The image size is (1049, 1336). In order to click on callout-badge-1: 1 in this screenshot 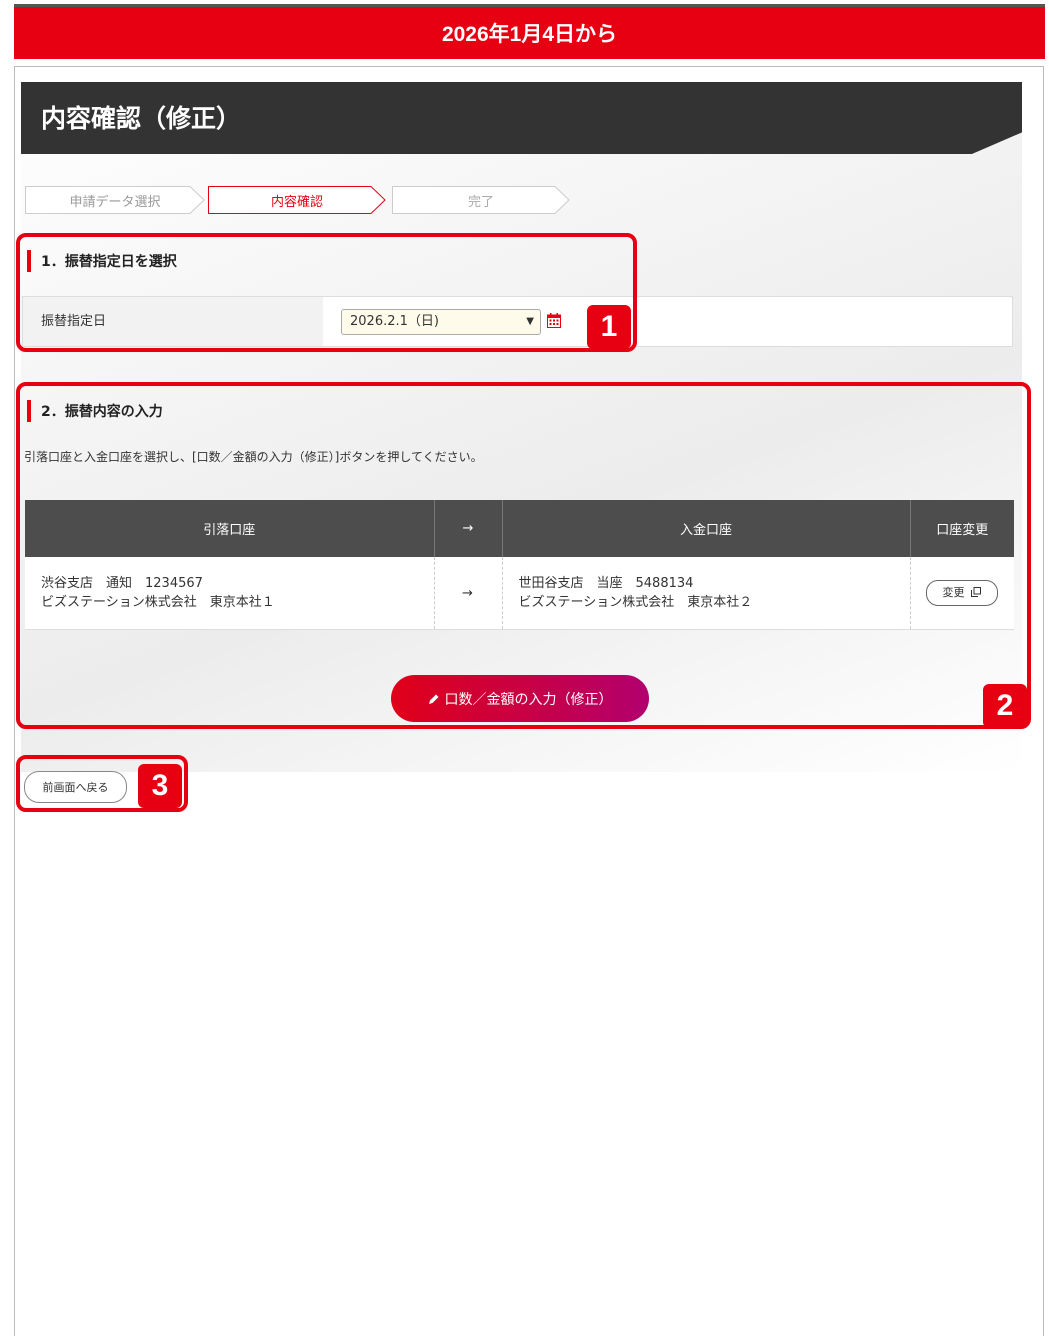, I will do `click(609, 327)`.